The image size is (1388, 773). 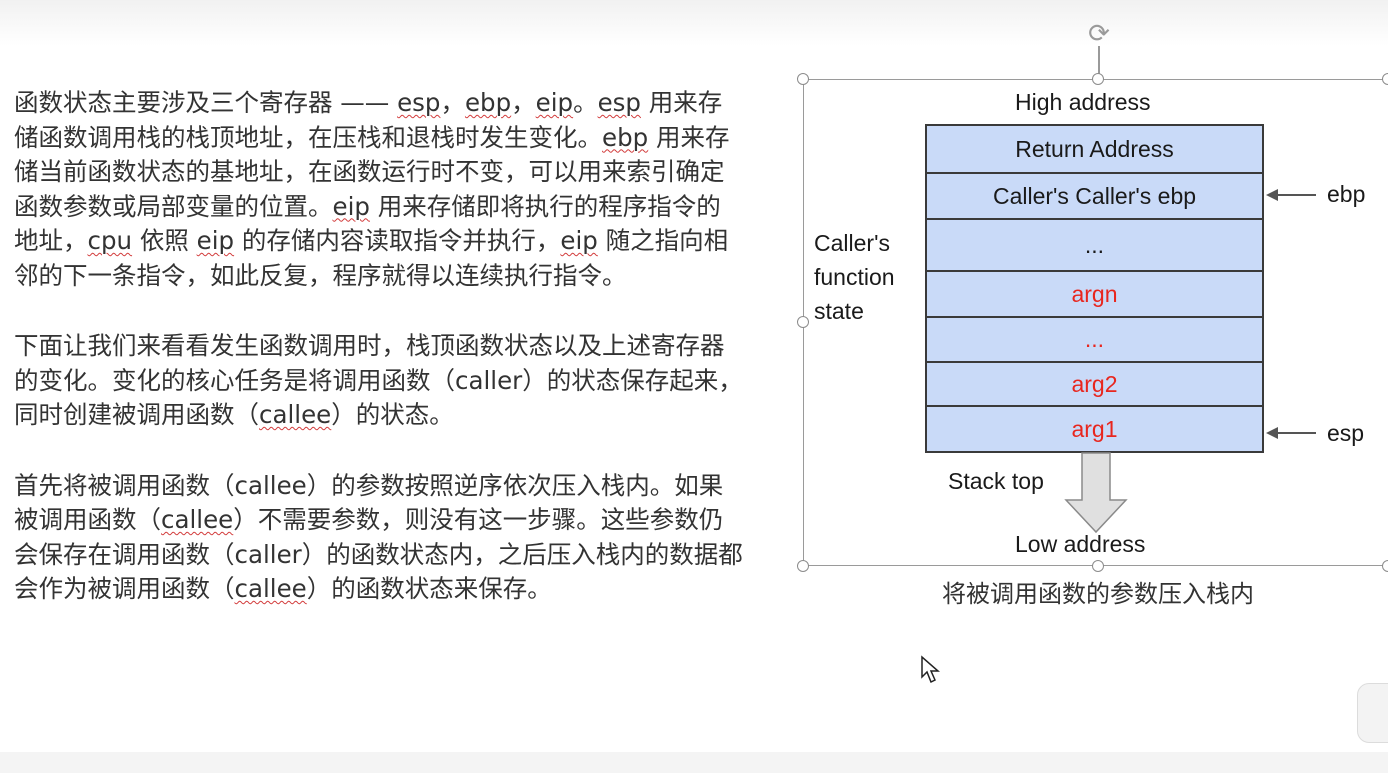 I want to click on resize-handle-top-left, so click(x=803, y=79).